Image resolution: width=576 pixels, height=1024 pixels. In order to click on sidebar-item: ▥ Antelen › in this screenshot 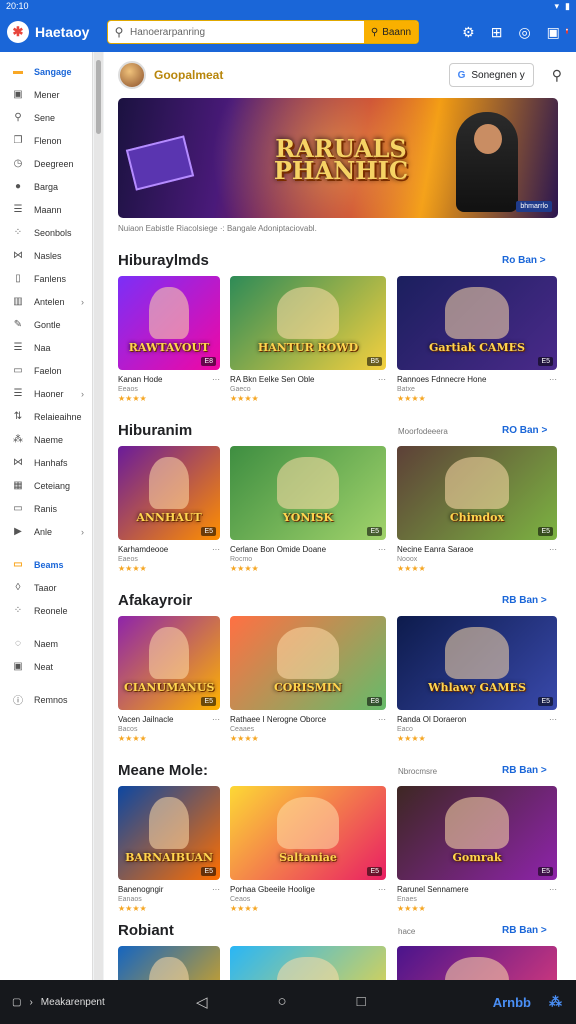, I will do `click(46, 301)`.